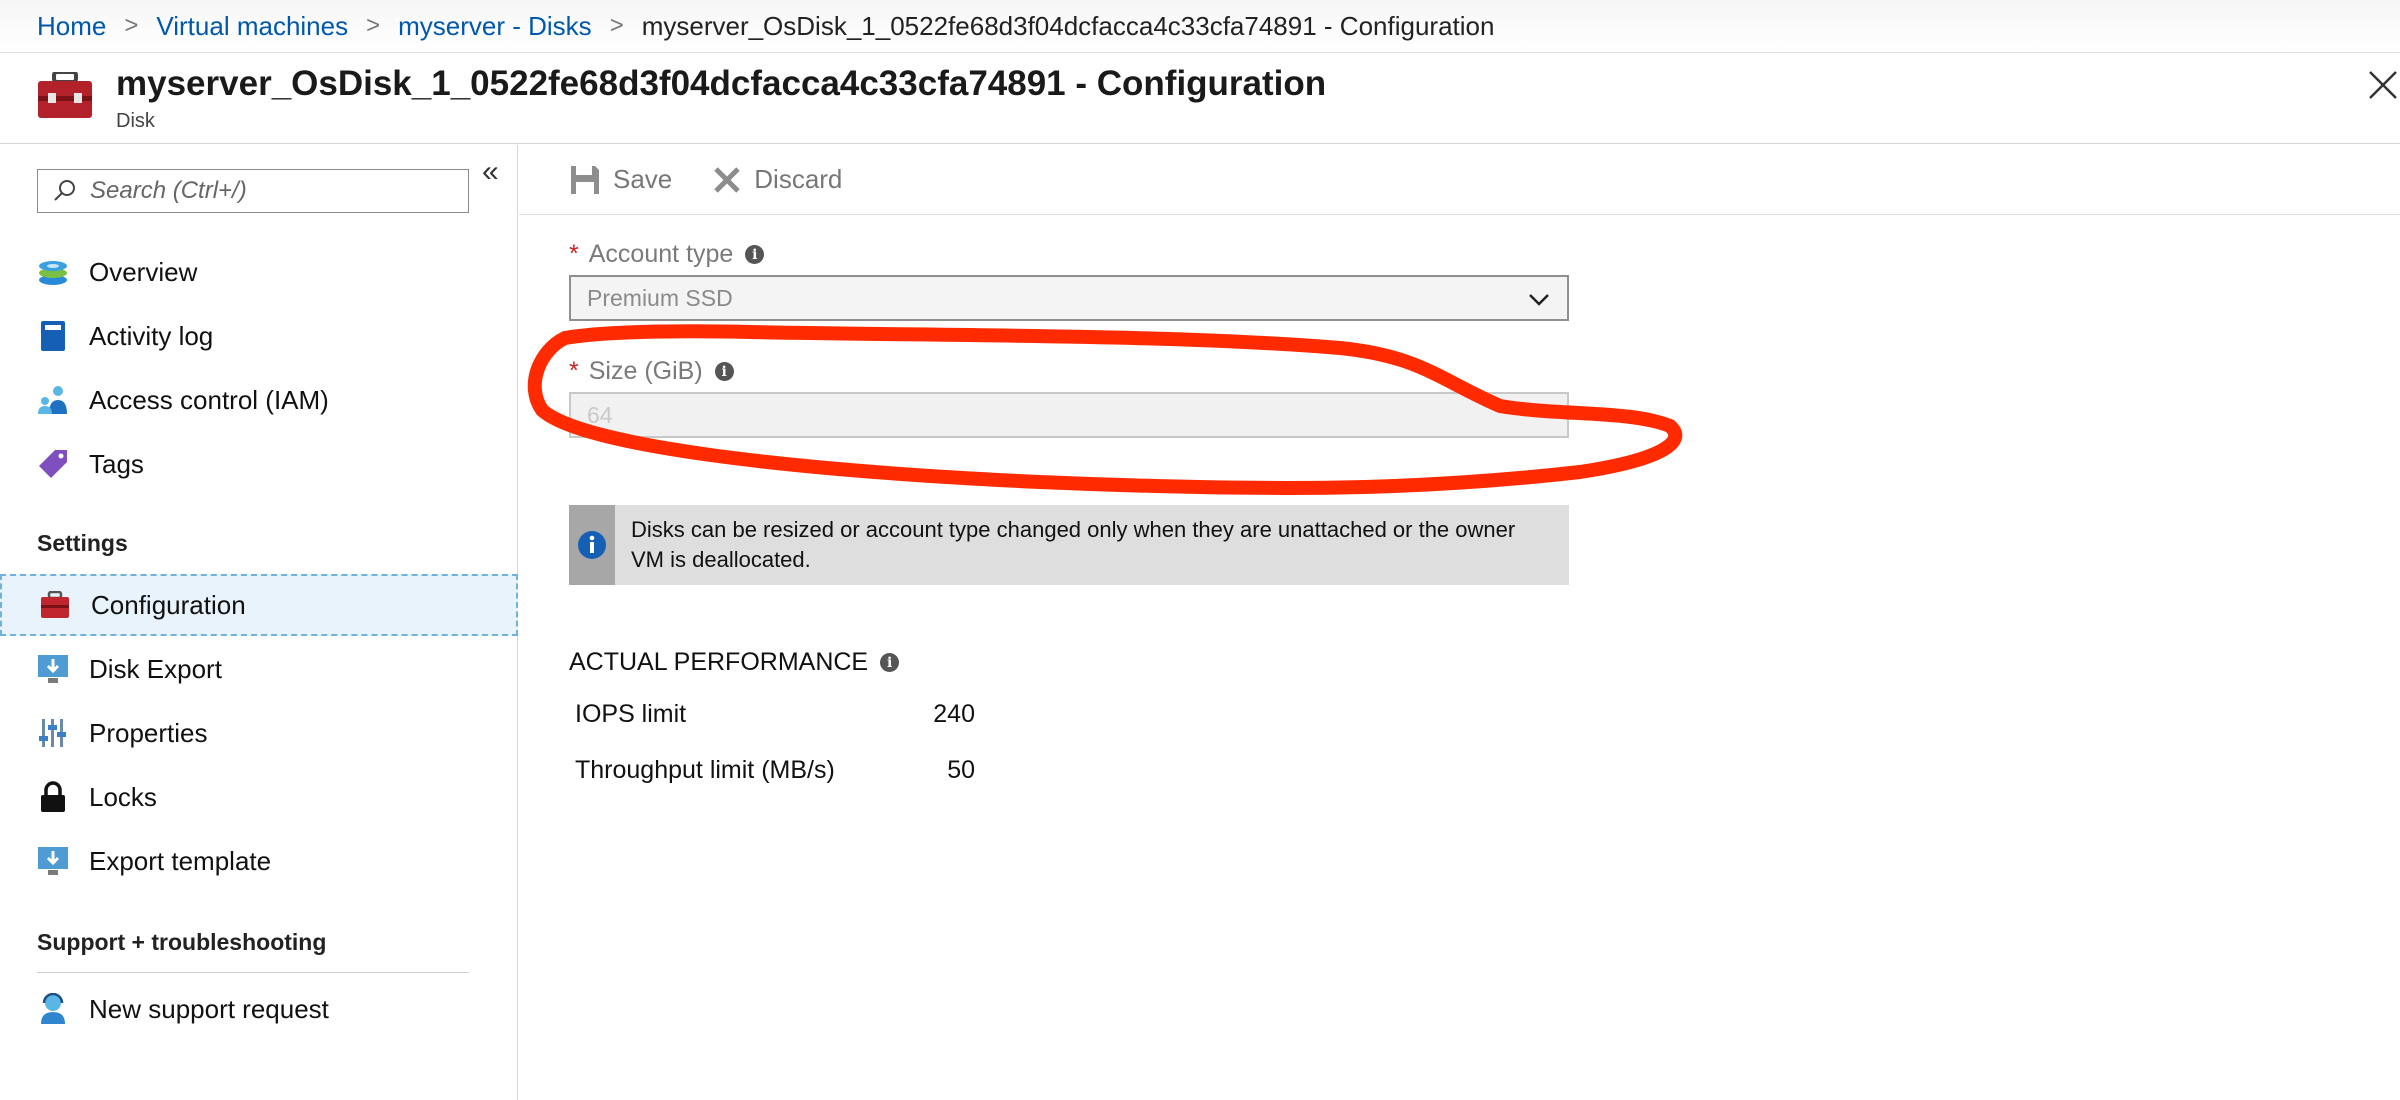 This screenshot has width=2400, height=1100. I want to click on sidebar-item-new-support-request: New support request, so click(259, 1009).